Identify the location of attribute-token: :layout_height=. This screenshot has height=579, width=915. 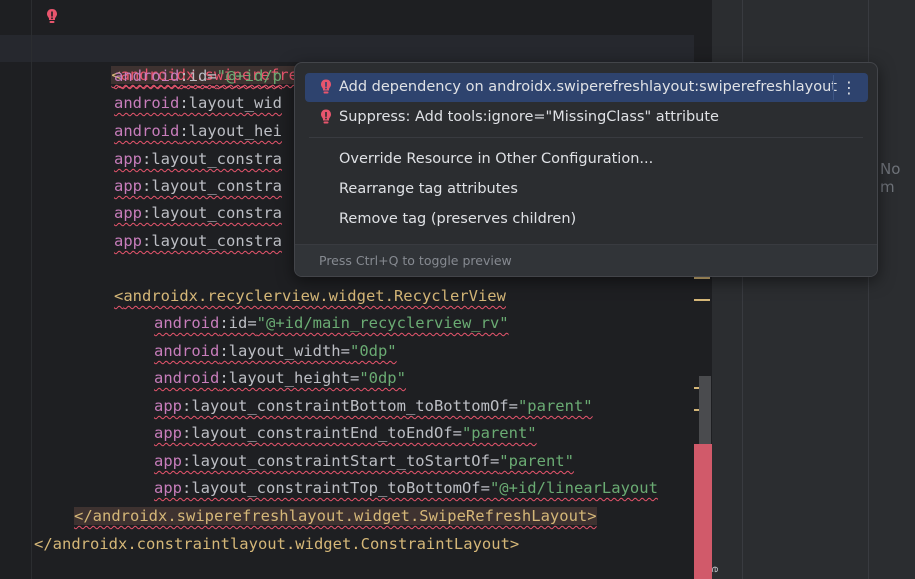
(289, 378).